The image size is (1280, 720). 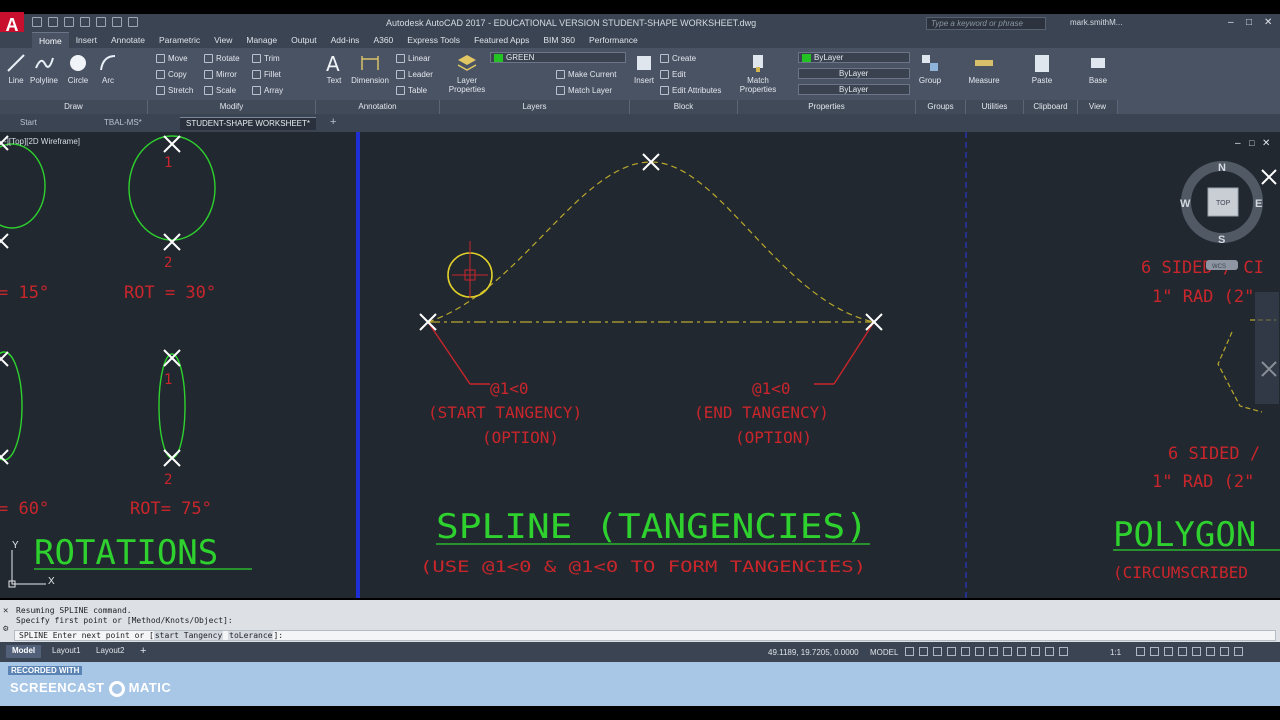 What do you see at coordinates (813, 652) in the screenshot?
I see `coordinates-readout: 49.1189, 19.7205, 0.0000` at bounding box center [813, 652].